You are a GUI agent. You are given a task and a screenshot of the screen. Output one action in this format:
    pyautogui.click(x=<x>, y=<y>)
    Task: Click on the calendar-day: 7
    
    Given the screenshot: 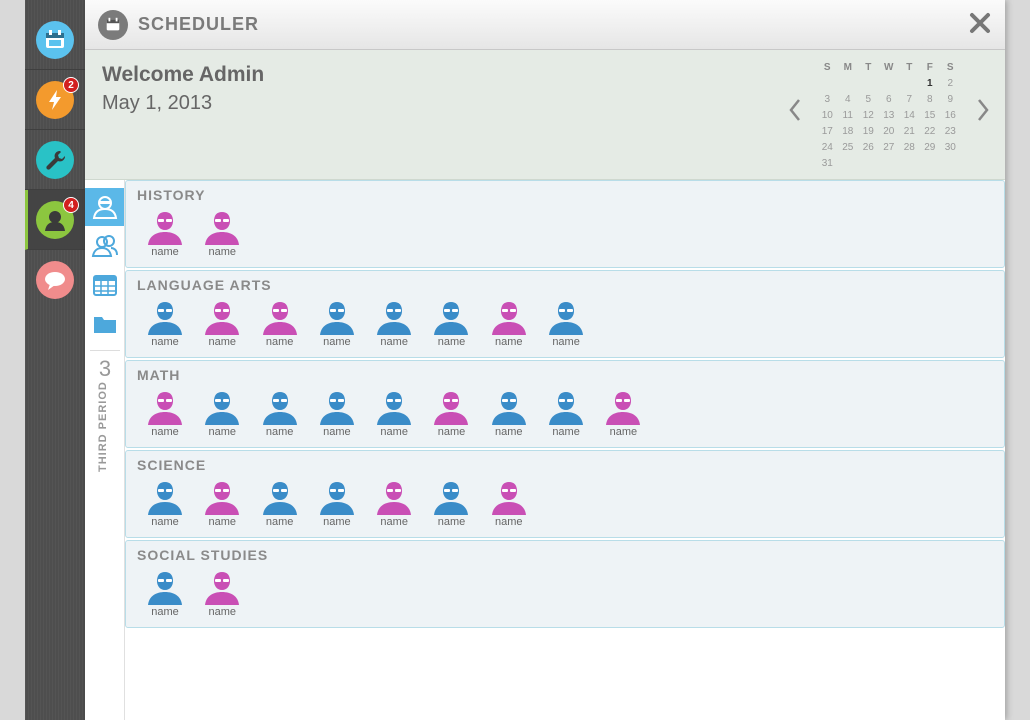 What is the action you would take?
    pyautogui.click(x=909, y=100)
    